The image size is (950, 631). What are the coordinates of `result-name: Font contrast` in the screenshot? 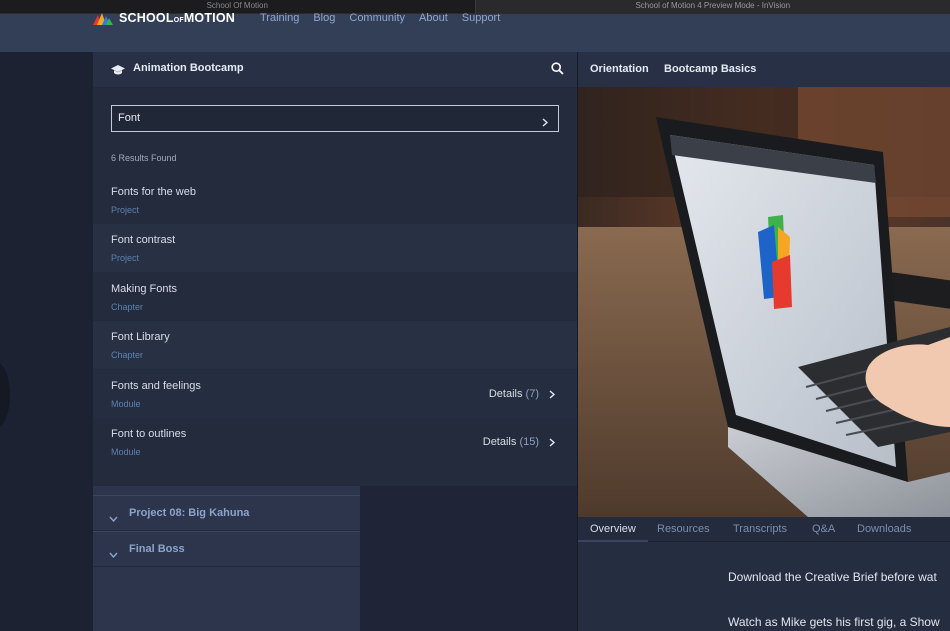 It's located at (143, 240).